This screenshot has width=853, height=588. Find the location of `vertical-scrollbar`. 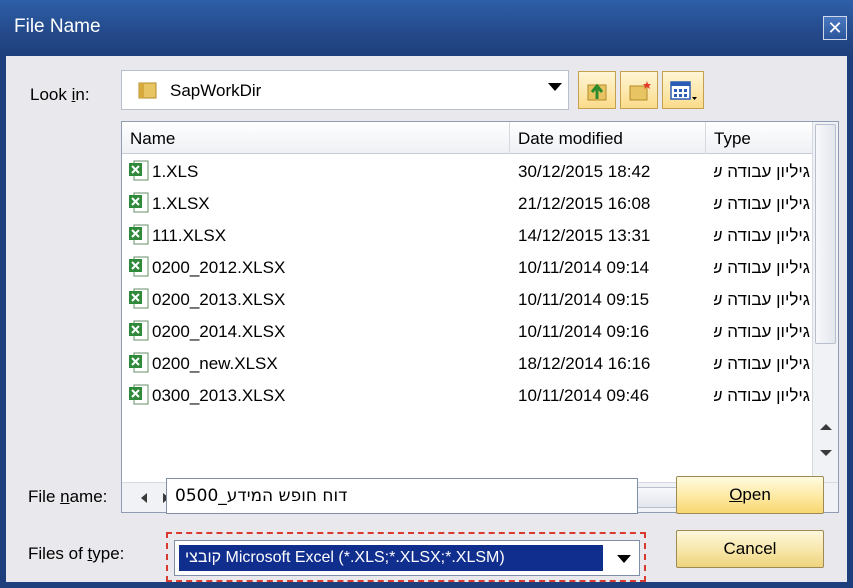

vertical-scrollbar is located at coordinates (825, 303).